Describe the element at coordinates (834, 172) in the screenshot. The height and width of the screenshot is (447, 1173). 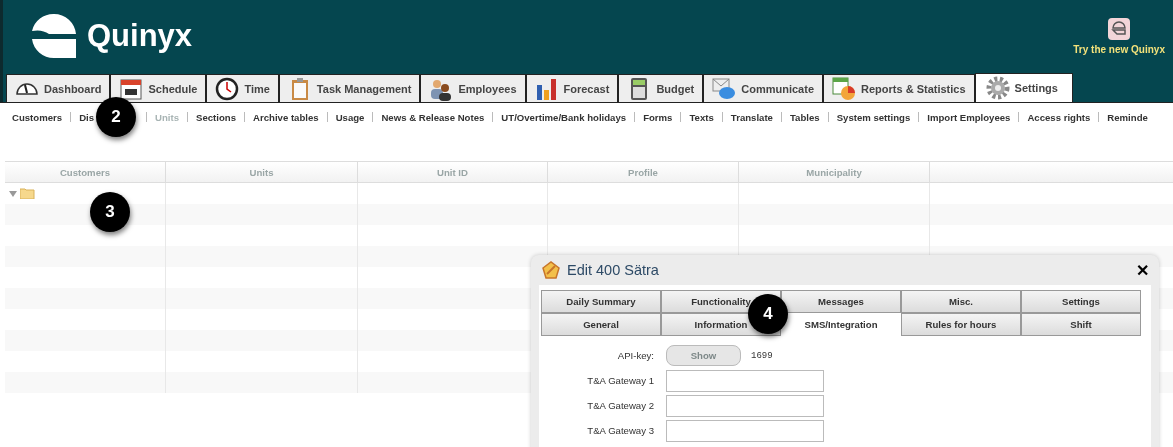
I see `column-header: Municipality` at that location.